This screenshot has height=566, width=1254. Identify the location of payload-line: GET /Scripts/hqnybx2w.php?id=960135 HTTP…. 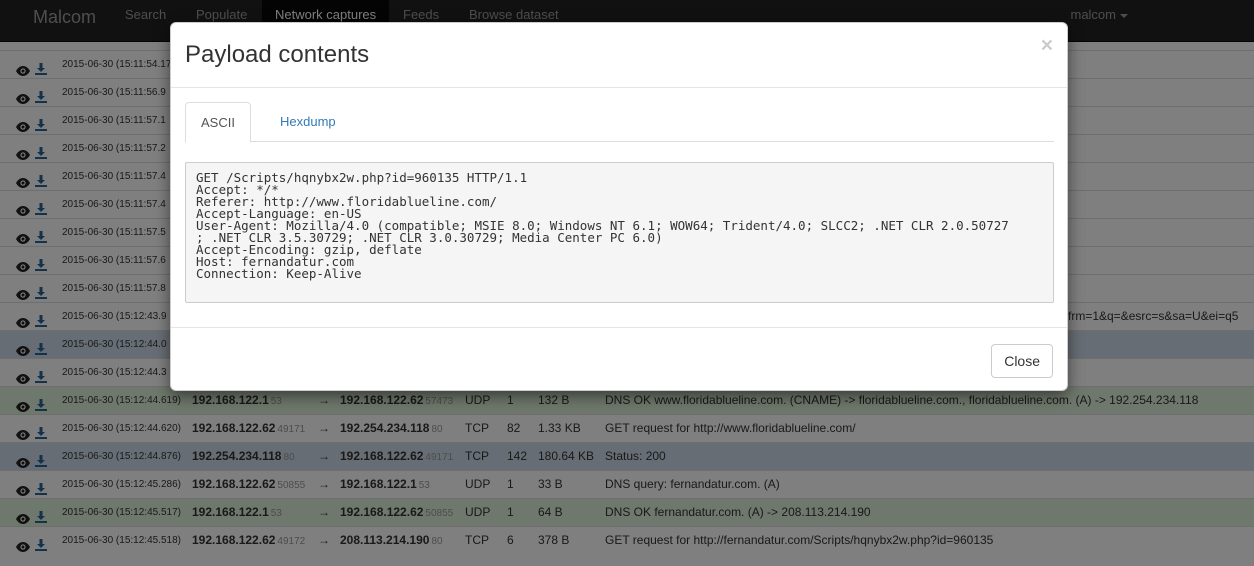
(362, 177).